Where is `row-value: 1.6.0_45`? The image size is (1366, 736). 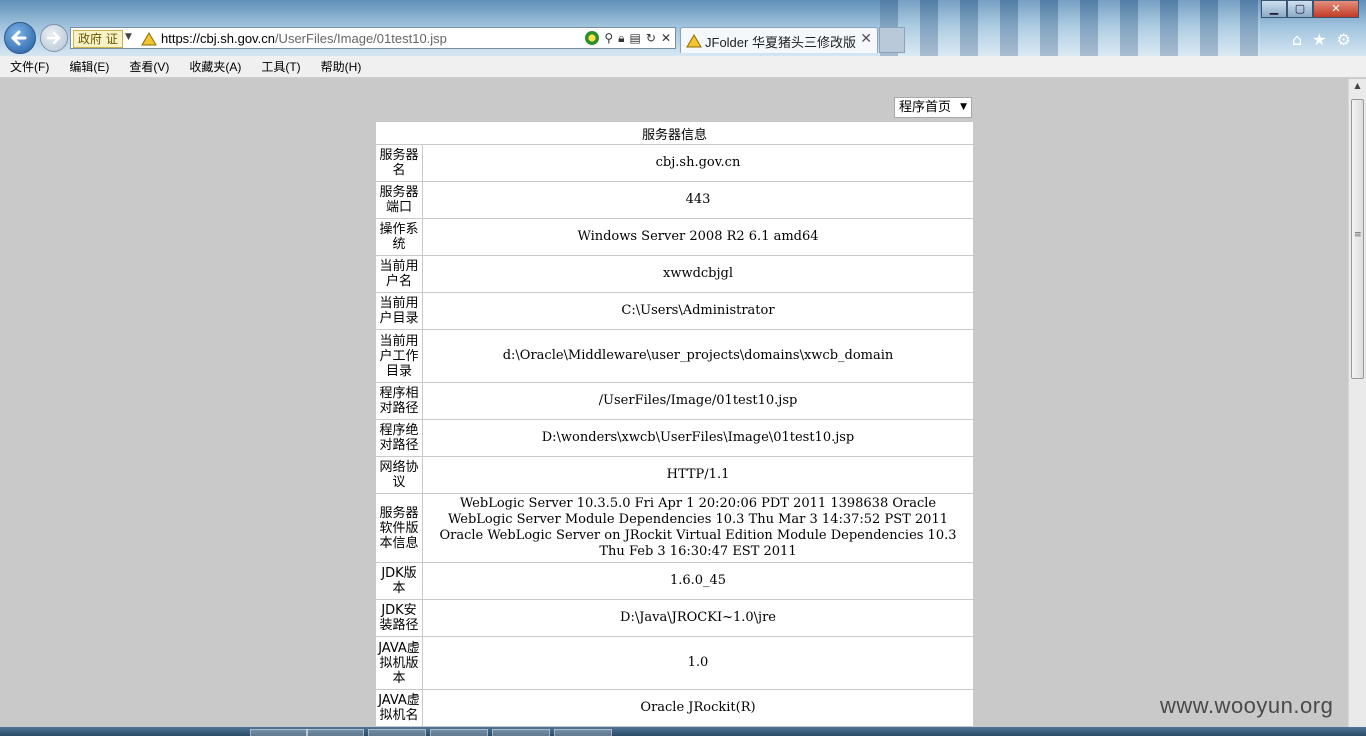
row-value: 1.6.0_45 is located at coordinates (698, 581).